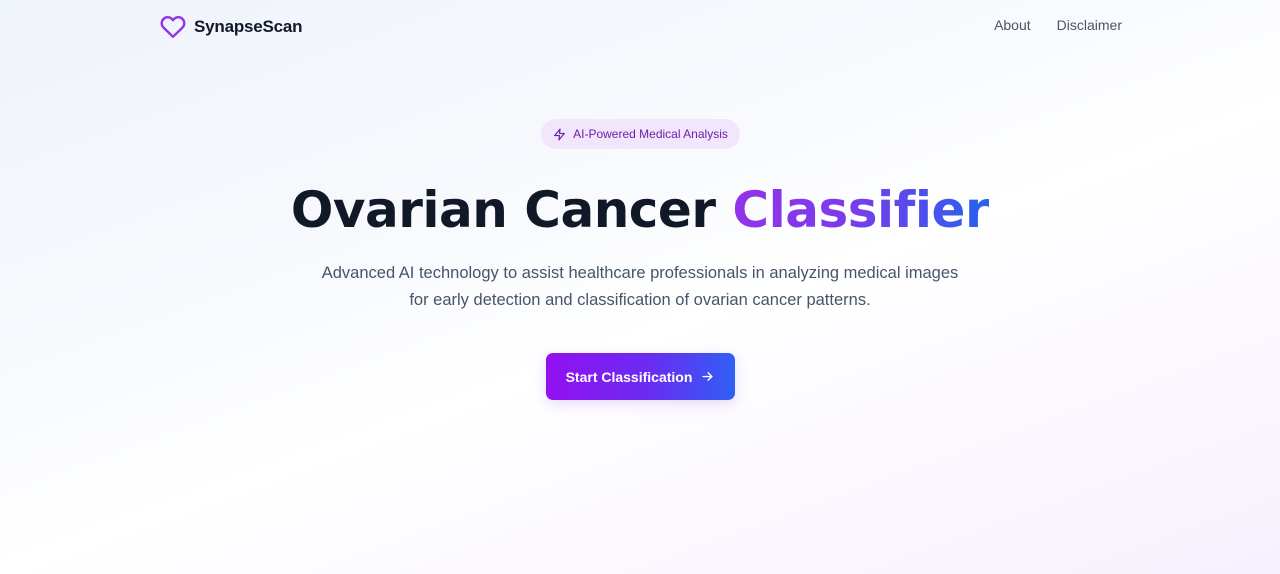  I want to click on arrow-right-icon, so click(707, 376).